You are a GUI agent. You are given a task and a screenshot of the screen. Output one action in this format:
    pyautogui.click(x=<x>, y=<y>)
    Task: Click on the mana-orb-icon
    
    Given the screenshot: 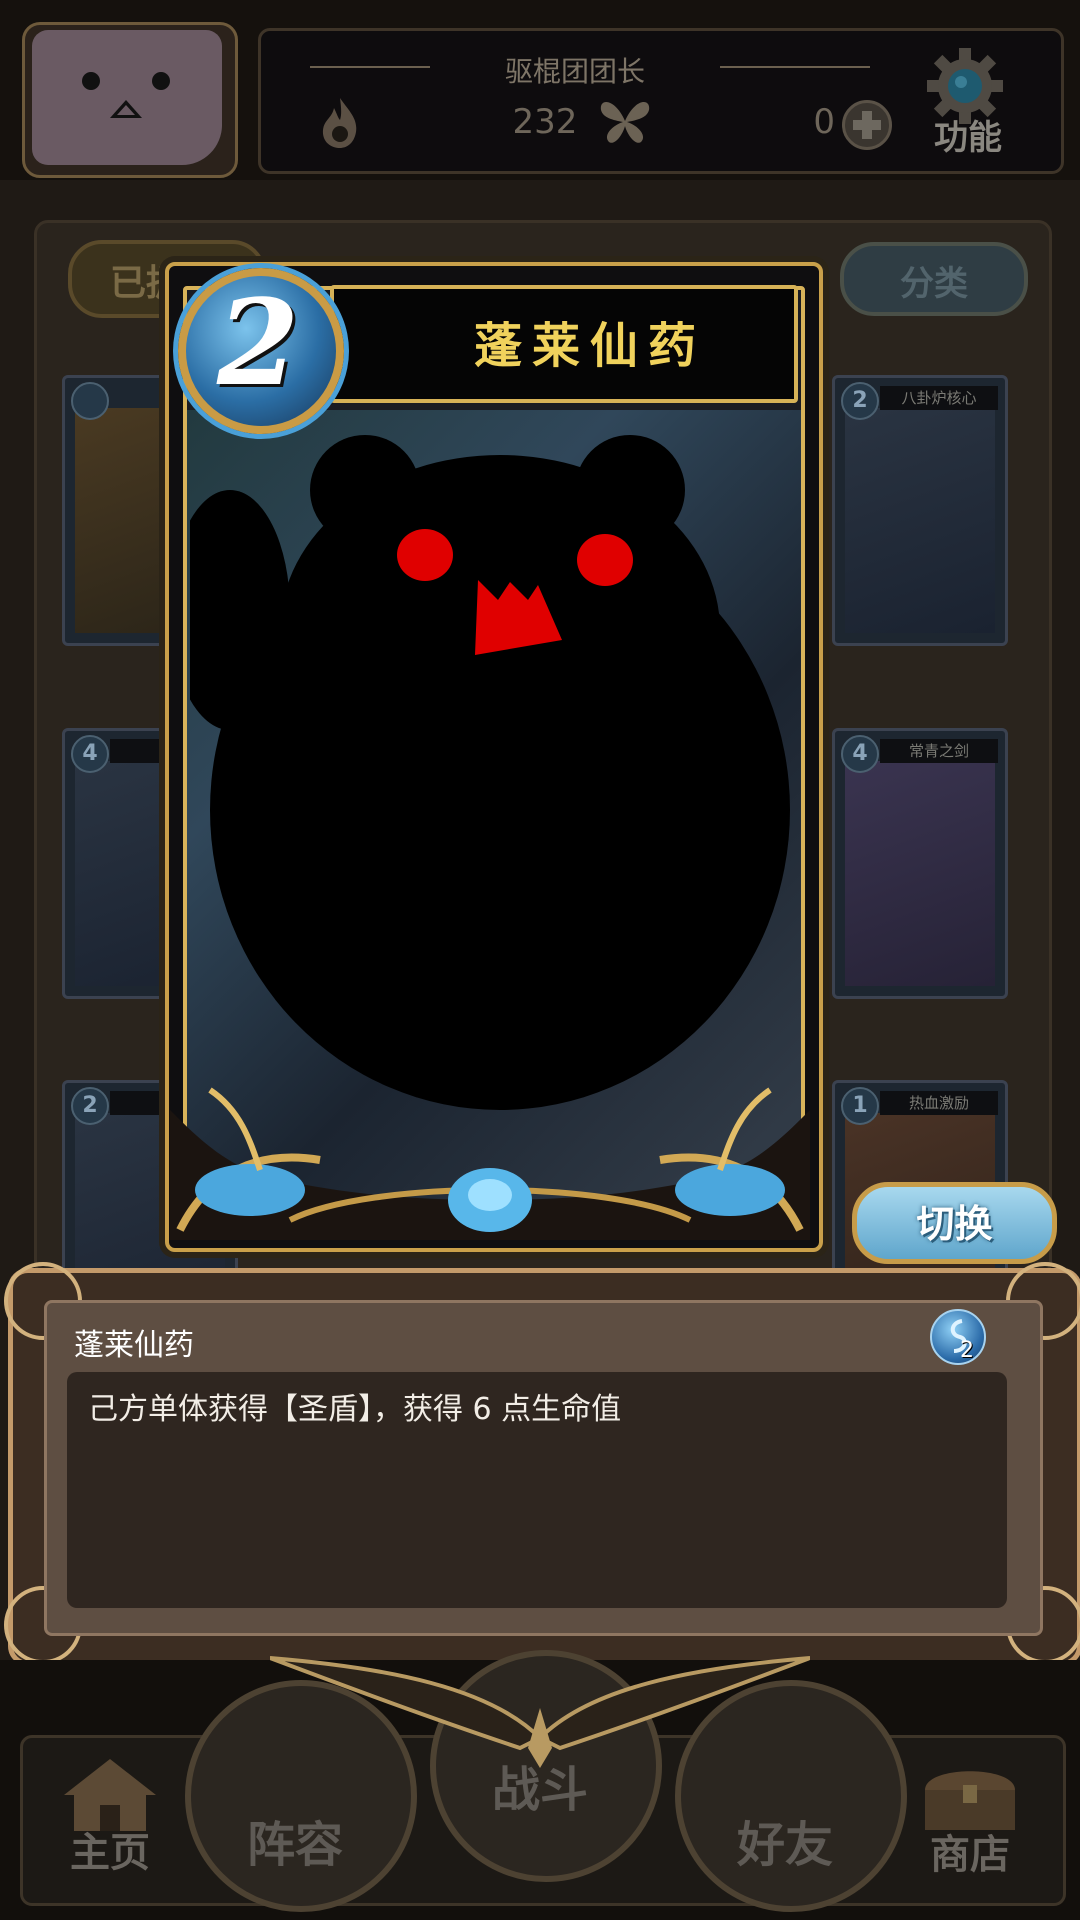 What is the action you would take?
    pyautogui.click(x=958, y=1337)
    